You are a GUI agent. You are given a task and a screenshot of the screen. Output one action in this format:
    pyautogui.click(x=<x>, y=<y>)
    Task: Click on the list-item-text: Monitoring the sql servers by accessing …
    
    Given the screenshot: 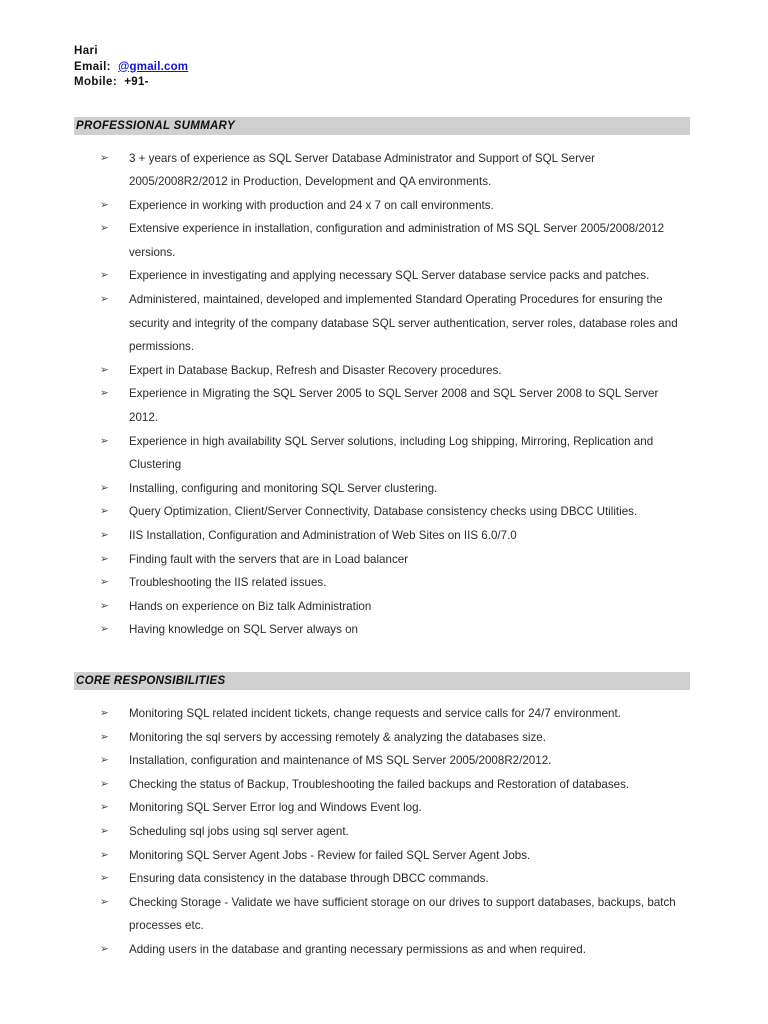 What is the action you would take?
    pyautogui.click(x=337, y=737)
    